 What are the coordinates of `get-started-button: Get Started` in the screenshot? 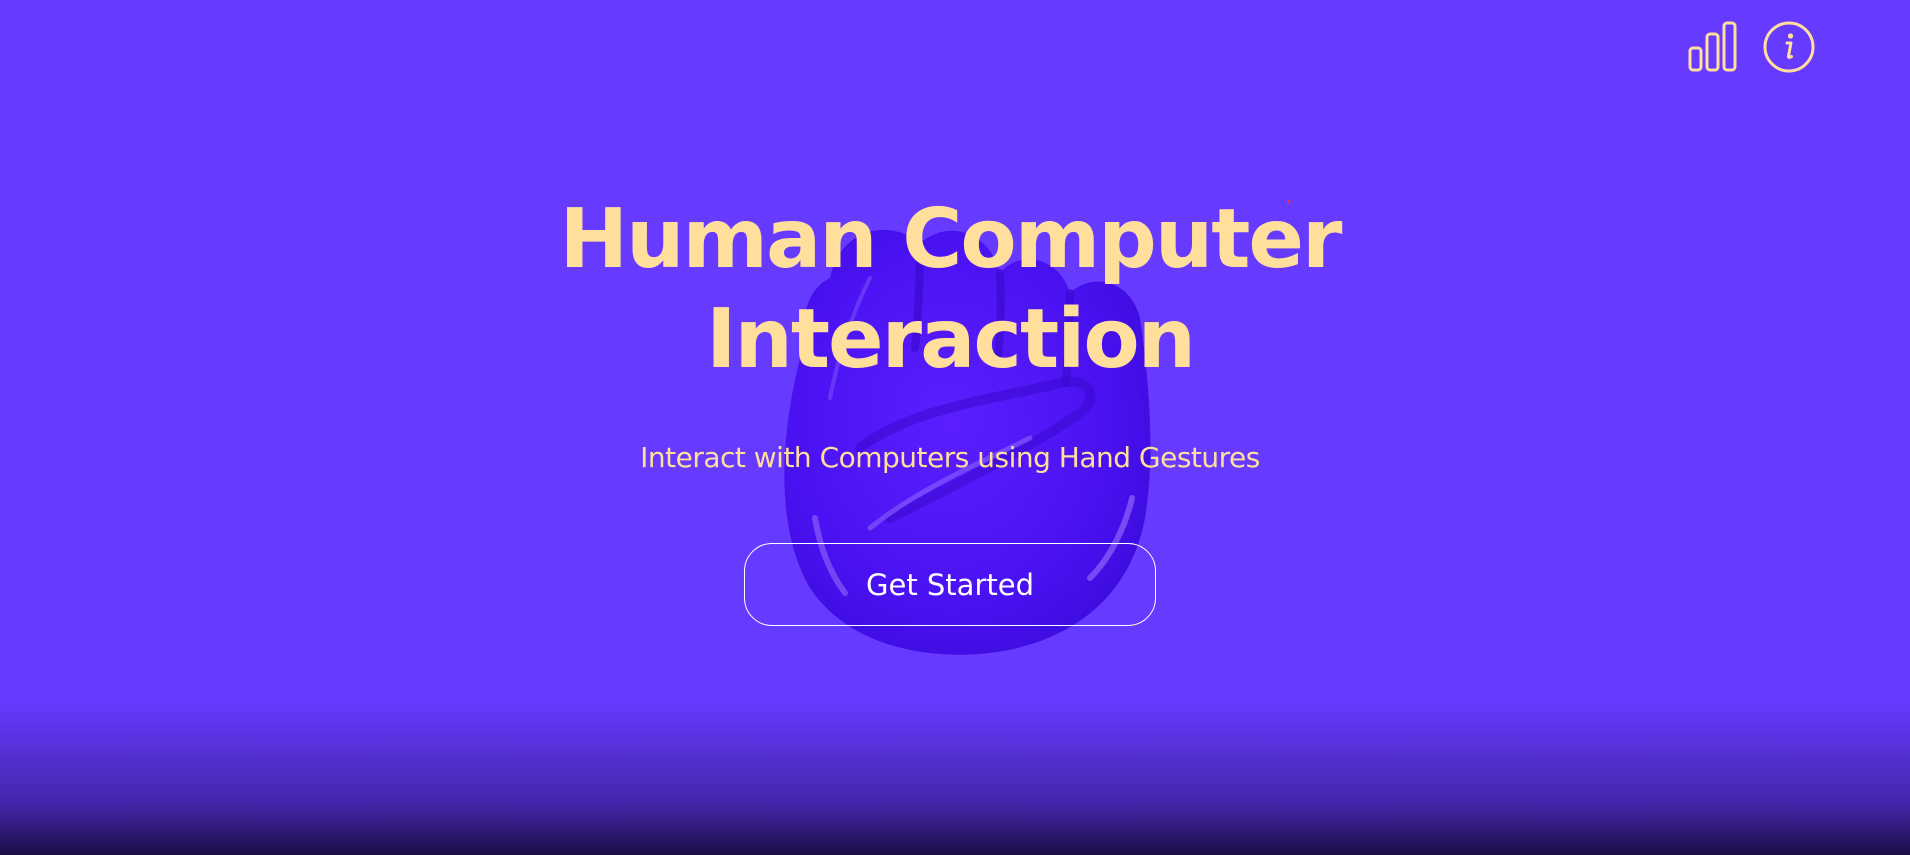 It's located at (950, 584).